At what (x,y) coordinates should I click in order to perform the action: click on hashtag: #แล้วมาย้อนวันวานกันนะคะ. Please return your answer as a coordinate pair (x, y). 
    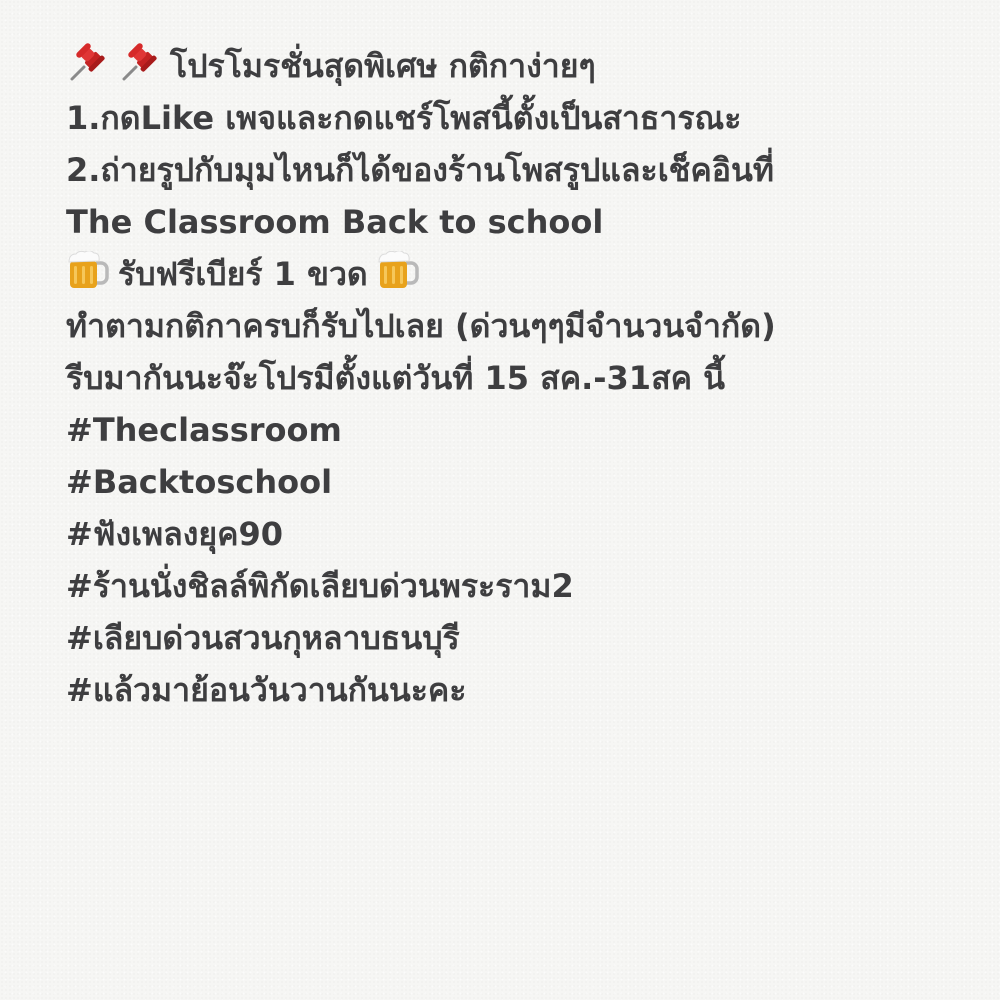
    Looking at the image, I should click on (266, 690).